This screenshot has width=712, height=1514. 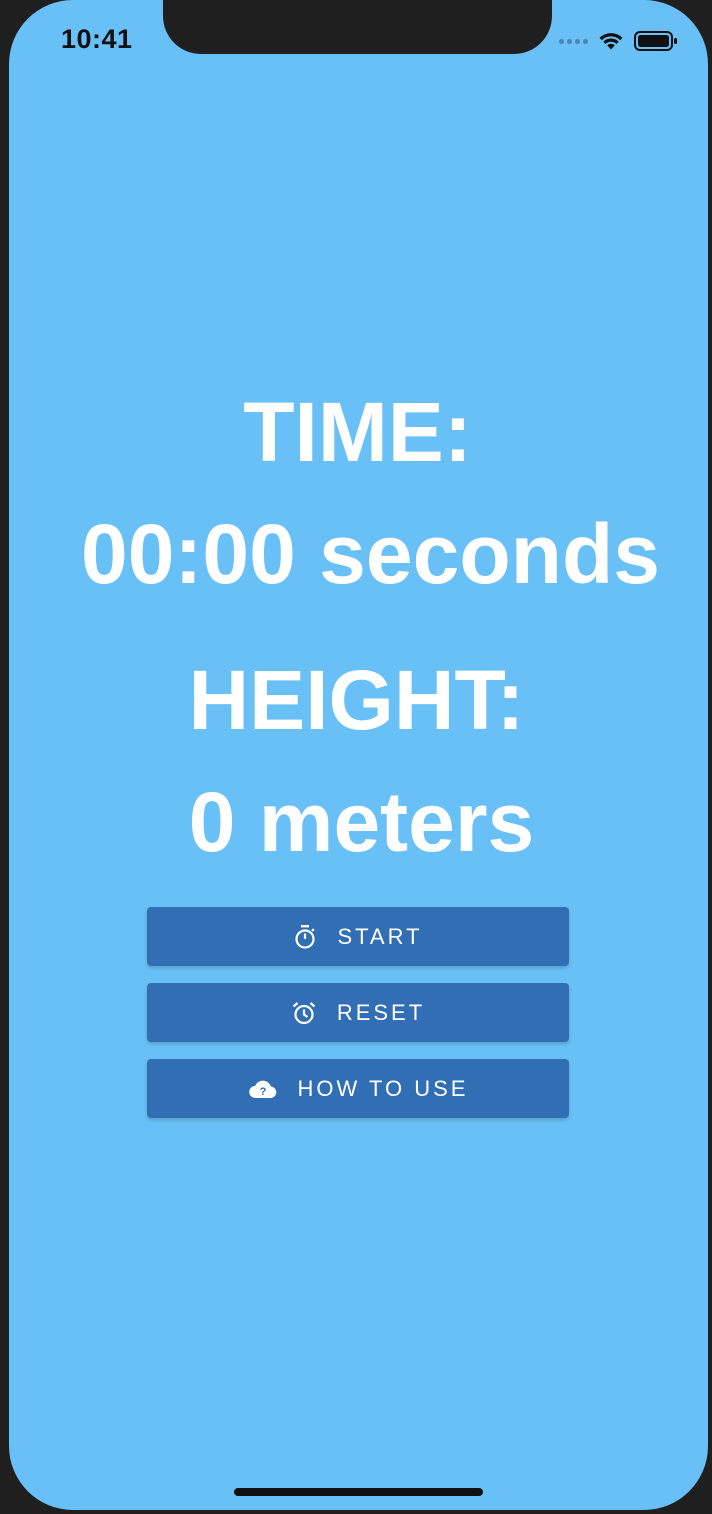 I want to click on alarm-clock-icon, so click(x=304, y=1012).